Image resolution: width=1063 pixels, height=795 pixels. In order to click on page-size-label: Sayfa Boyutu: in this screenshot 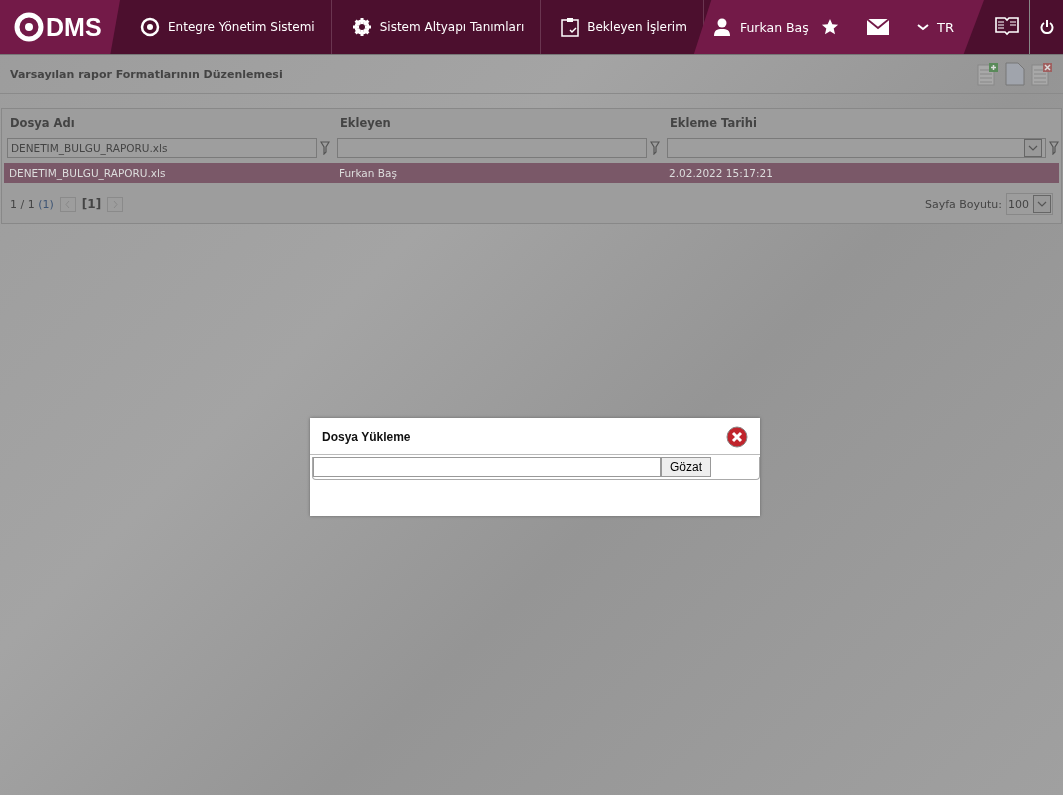, I will do `click(963, 204)`.